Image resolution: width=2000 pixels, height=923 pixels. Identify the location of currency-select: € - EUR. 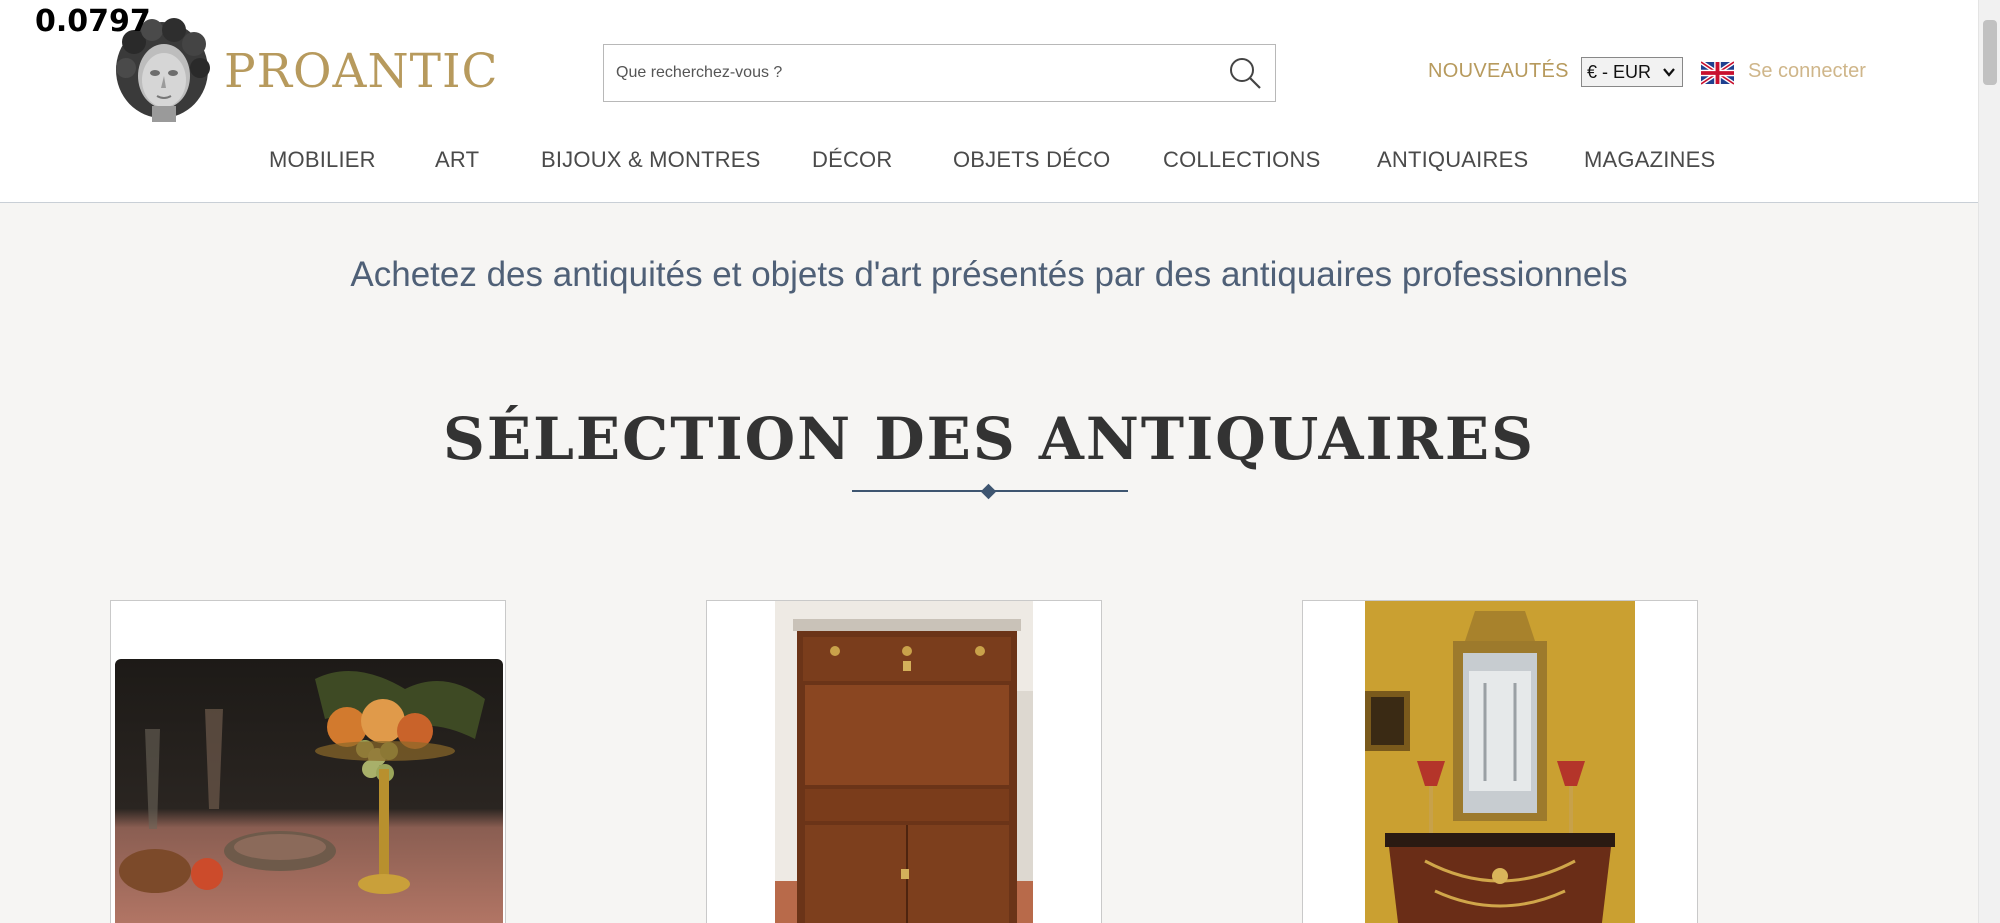
(1632, 72).